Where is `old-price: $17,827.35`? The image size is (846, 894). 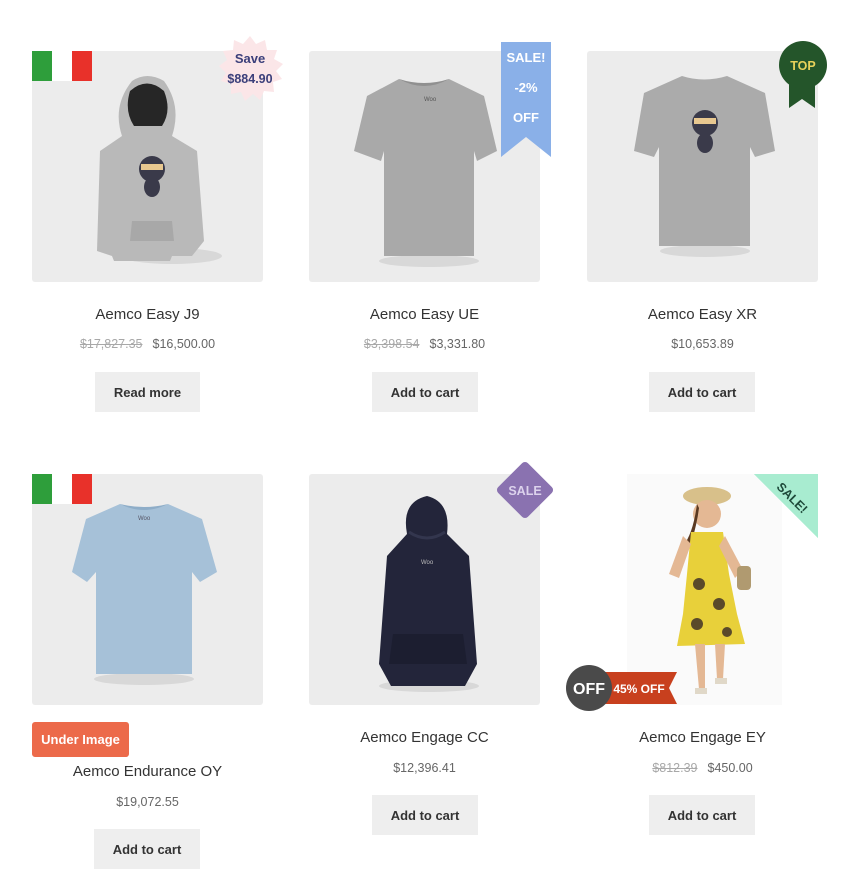
old-price: $17,827.35 is located at coordinates (111, 344).